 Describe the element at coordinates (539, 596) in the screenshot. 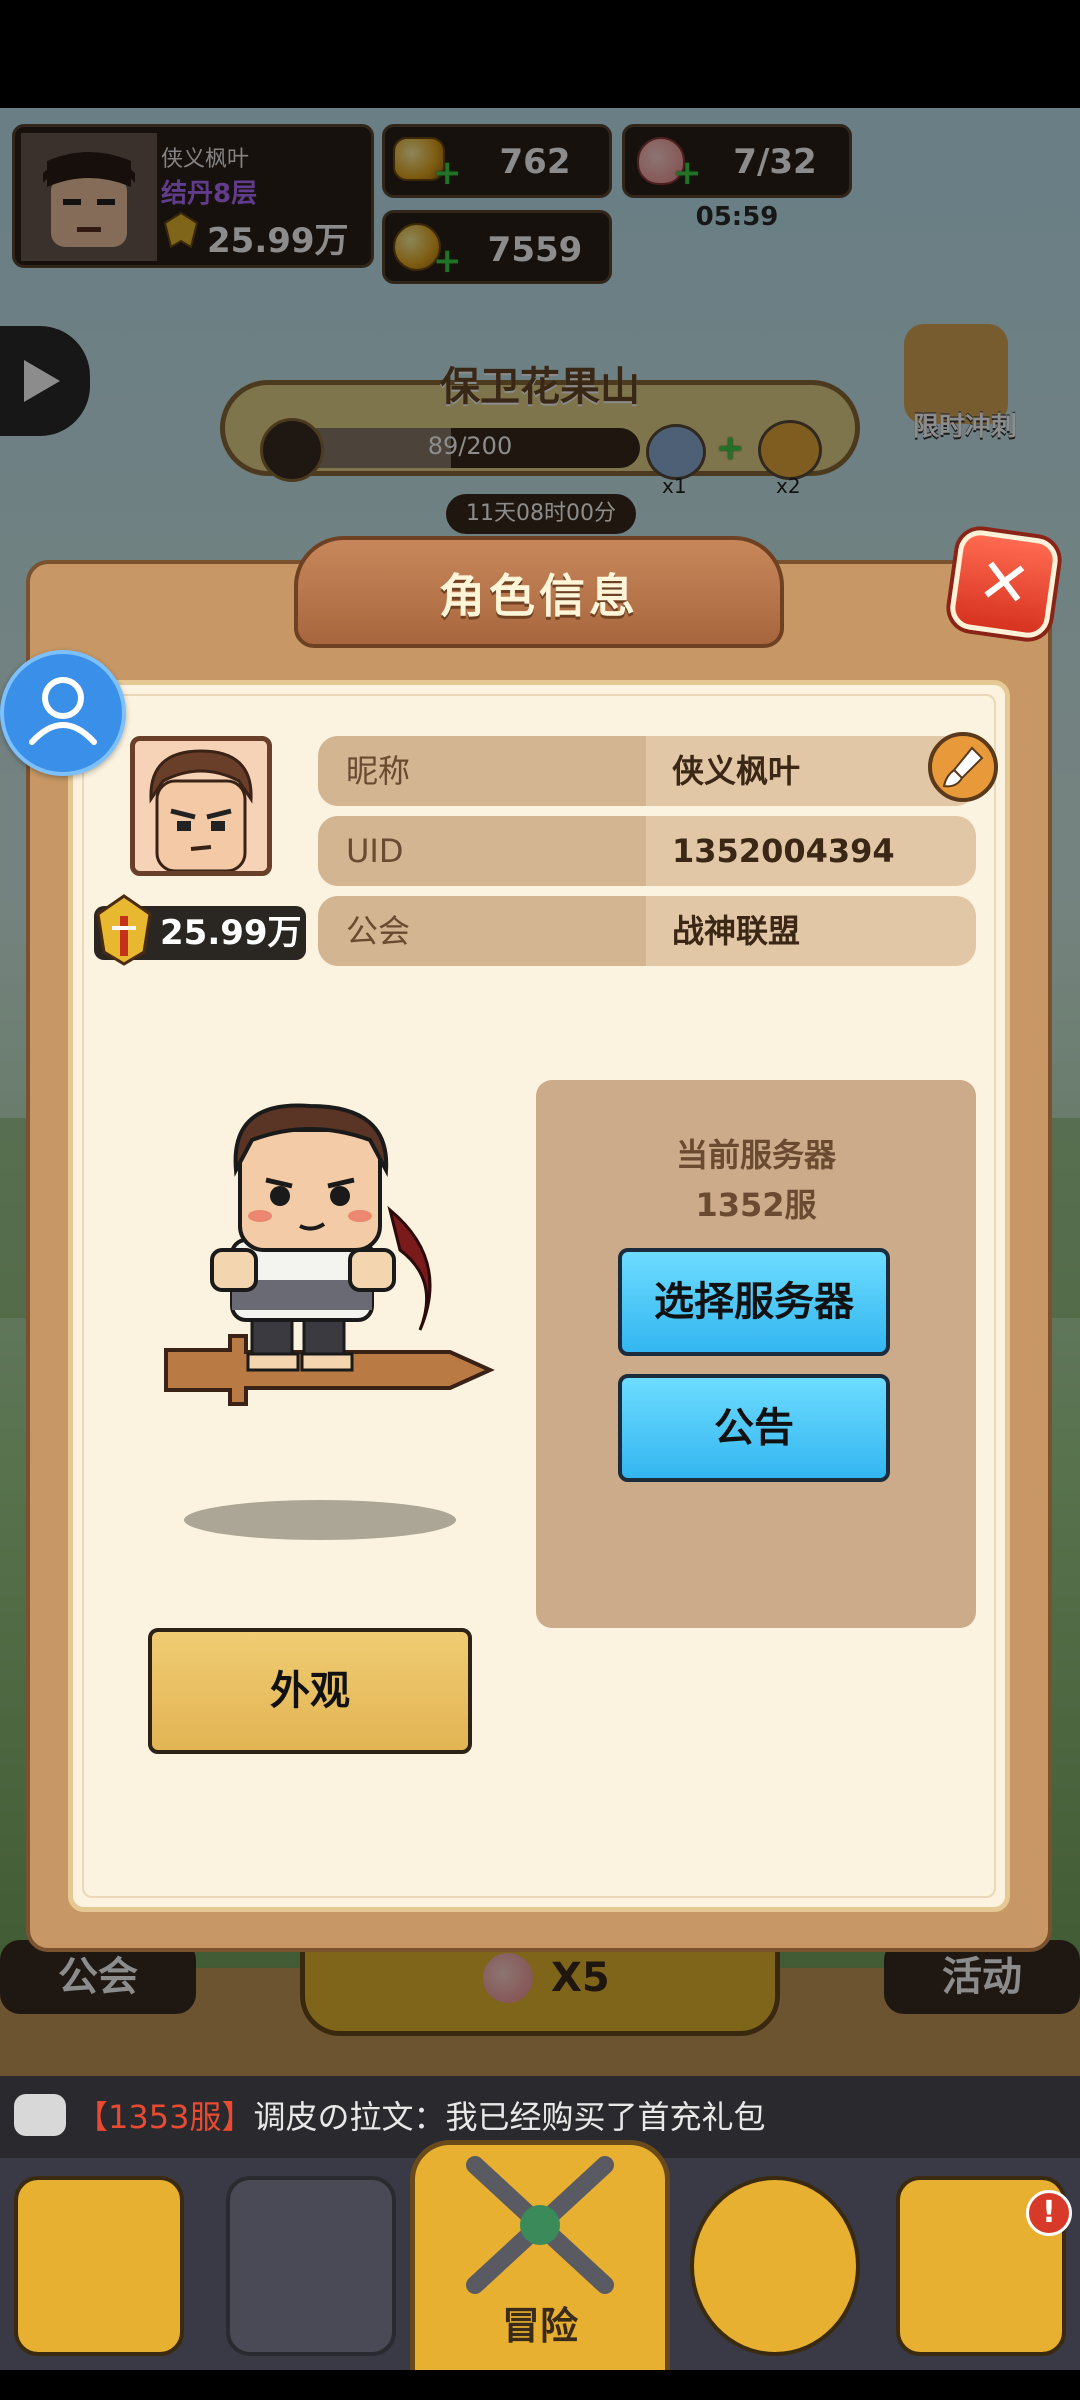

I see `dialog-title: 角色信息` at that location.